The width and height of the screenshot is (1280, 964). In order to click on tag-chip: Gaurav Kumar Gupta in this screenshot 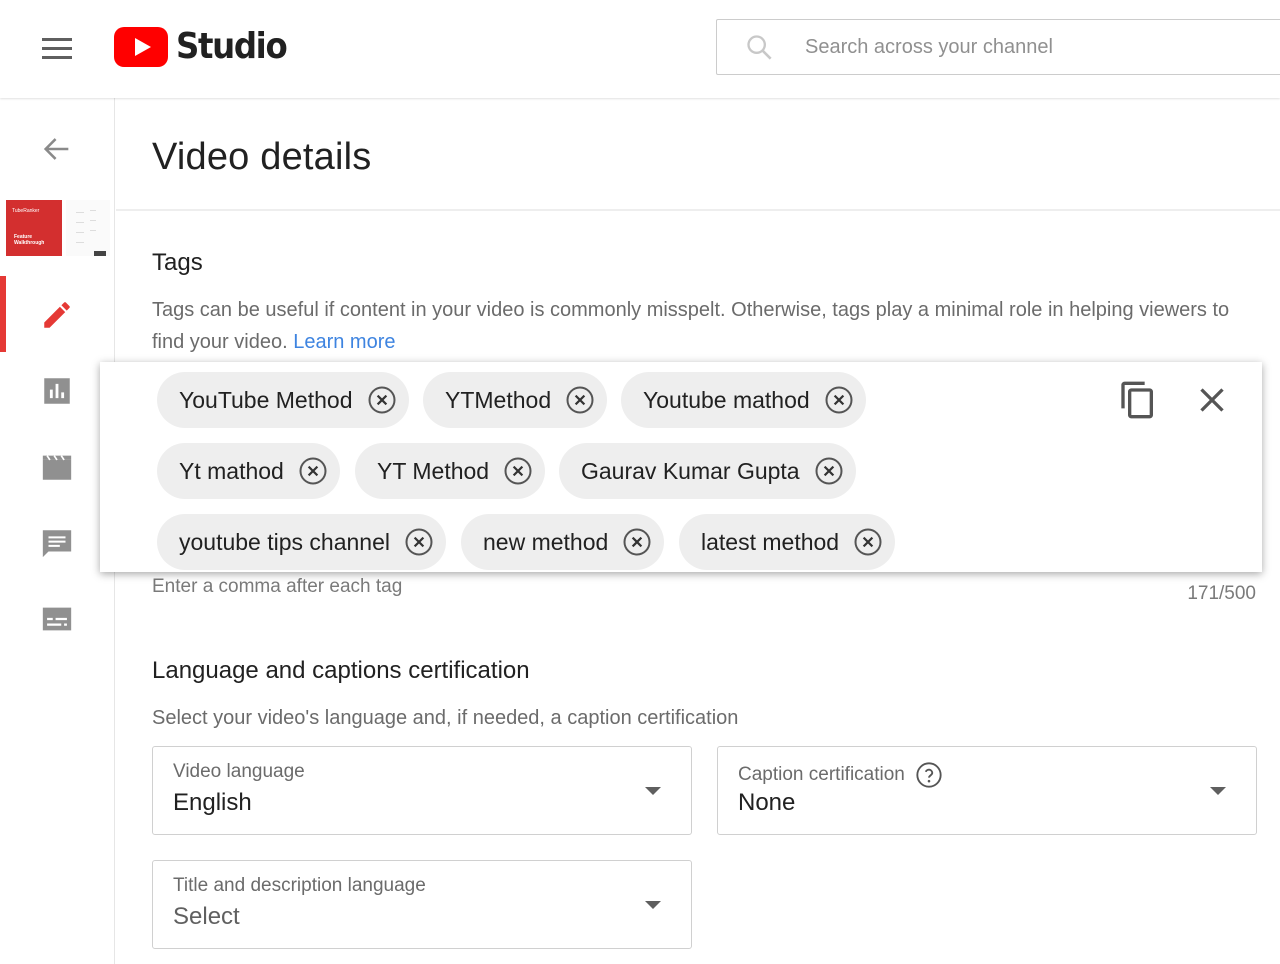, I will do `click(707, 471)`.